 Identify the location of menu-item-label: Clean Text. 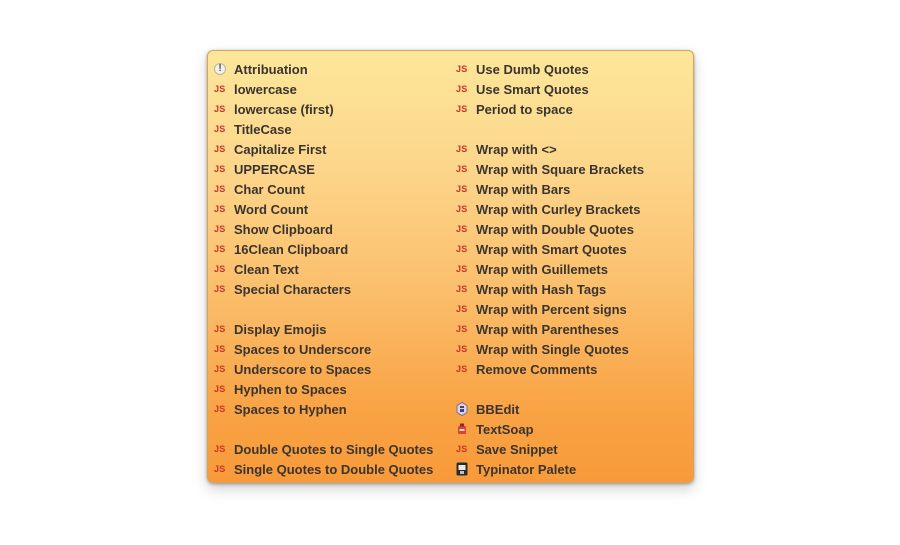
(266, 269).